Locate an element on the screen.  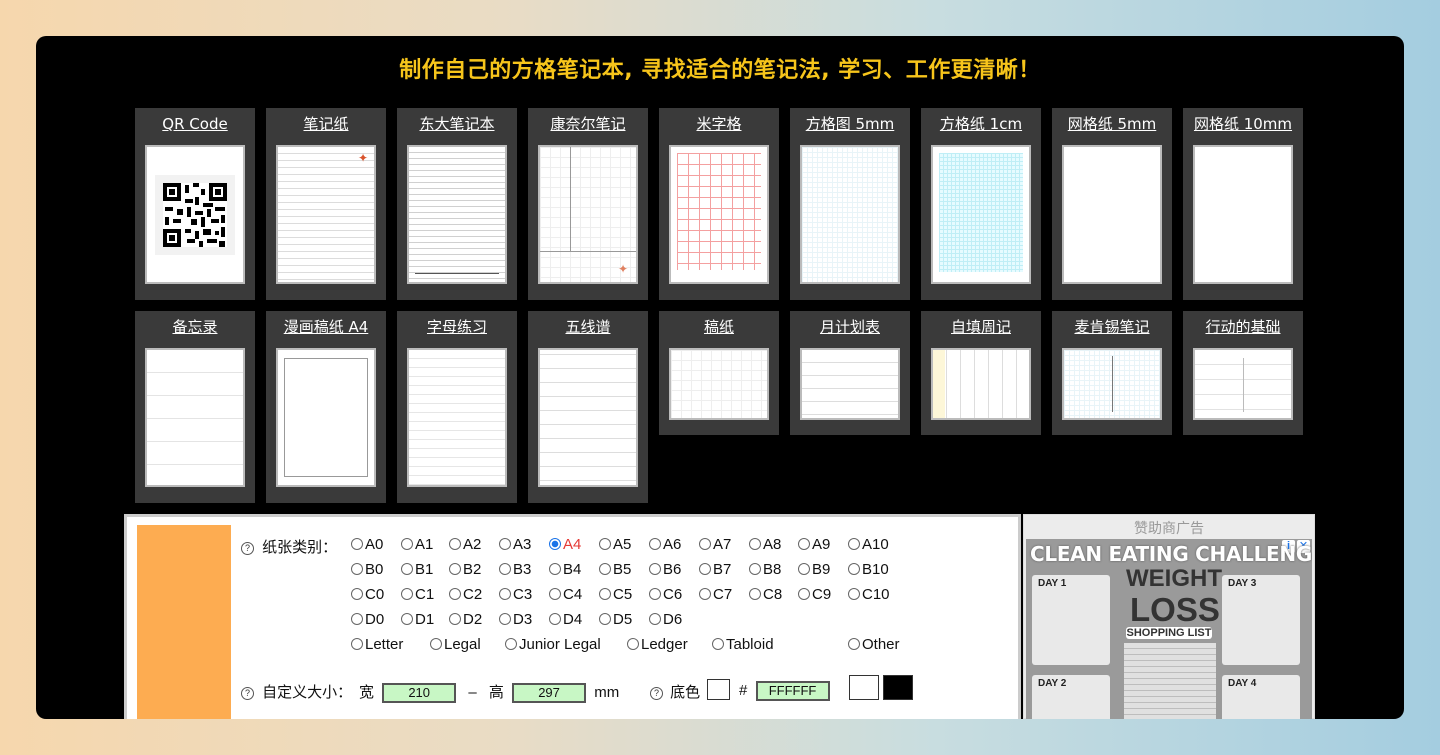
paper-size-option-tabloid: Tabloid is located at coordinates (743, 644).